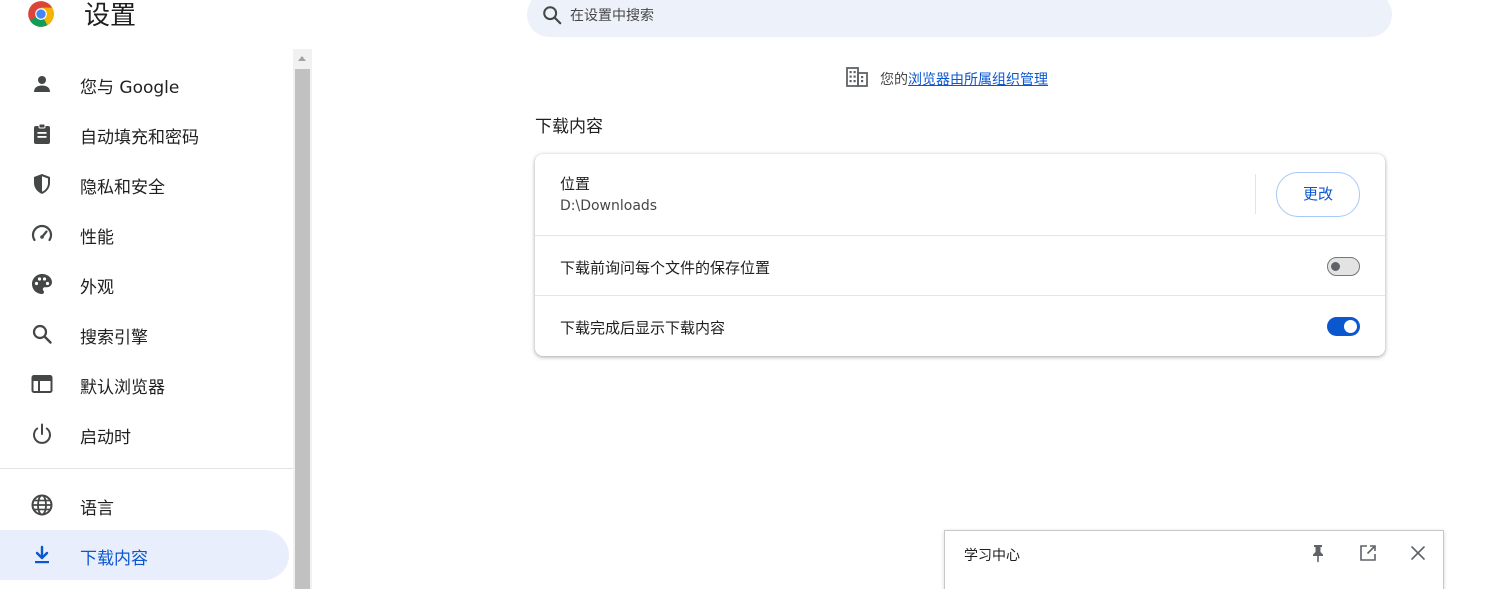  I want to click on sidebar-item-performance: 性能, so click(144, 234).